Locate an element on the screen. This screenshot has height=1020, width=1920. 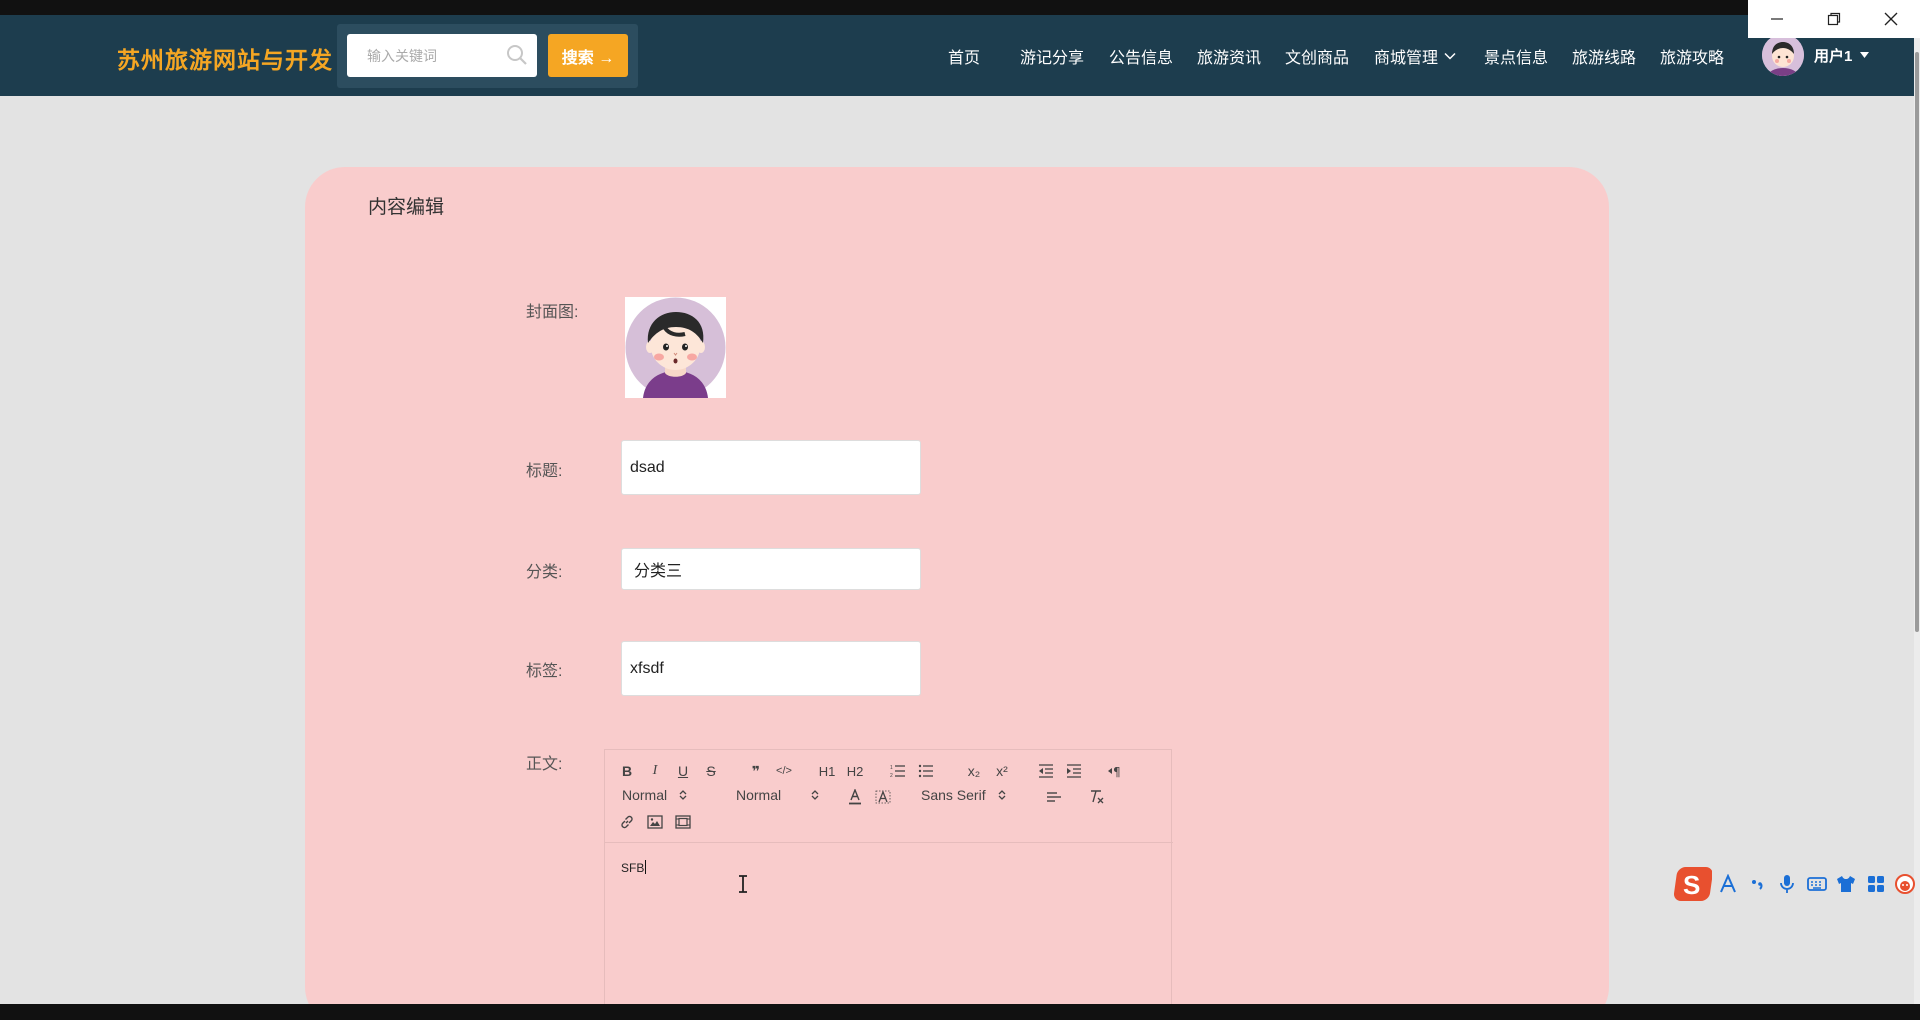
text-direction-icon: ¶ is located at coordinates (1114, 771).